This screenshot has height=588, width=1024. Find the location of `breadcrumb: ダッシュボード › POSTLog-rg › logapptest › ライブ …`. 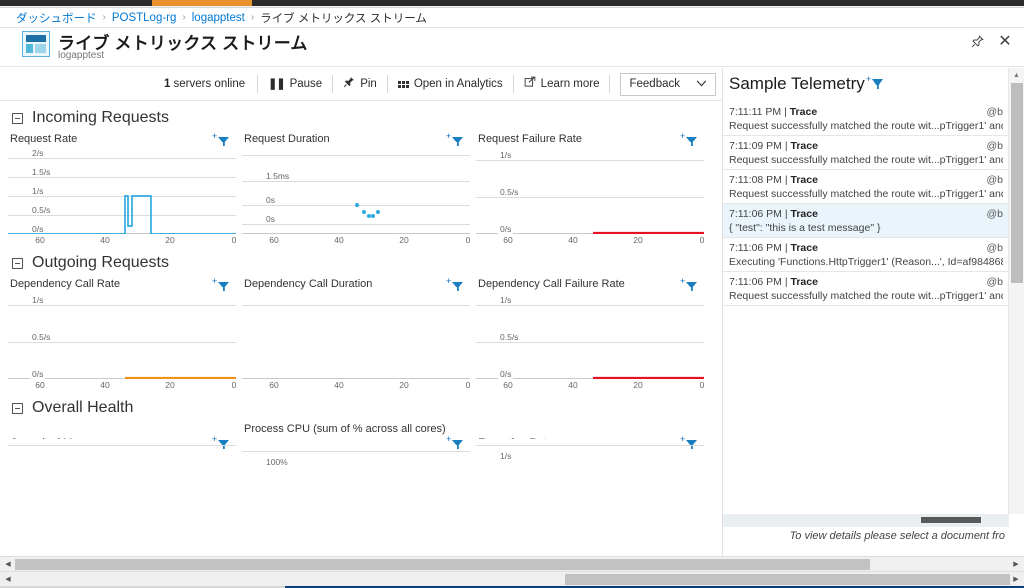

breadcrumb: ダッシュボード › POSTLog-rg › logapptest › ライブ … is located at coordinates (512, 18).